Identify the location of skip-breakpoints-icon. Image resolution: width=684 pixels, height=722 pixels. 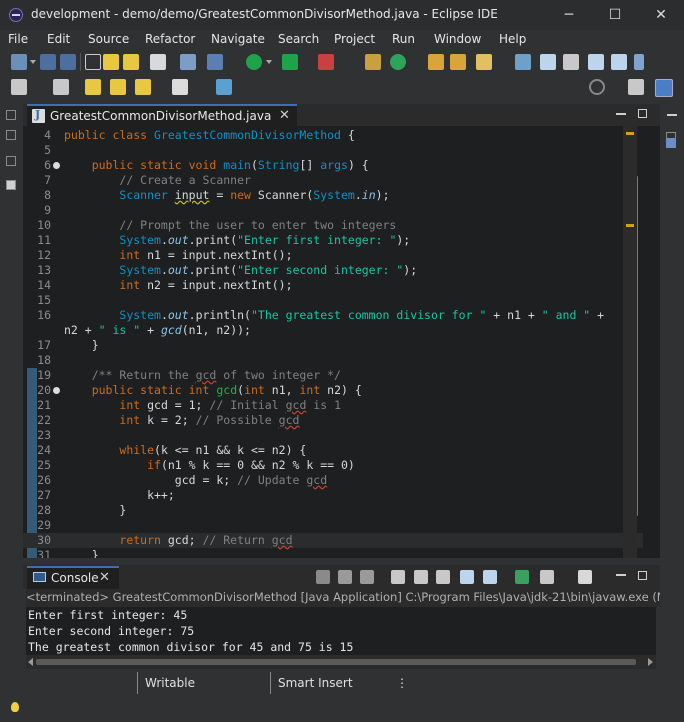
(188, 62).